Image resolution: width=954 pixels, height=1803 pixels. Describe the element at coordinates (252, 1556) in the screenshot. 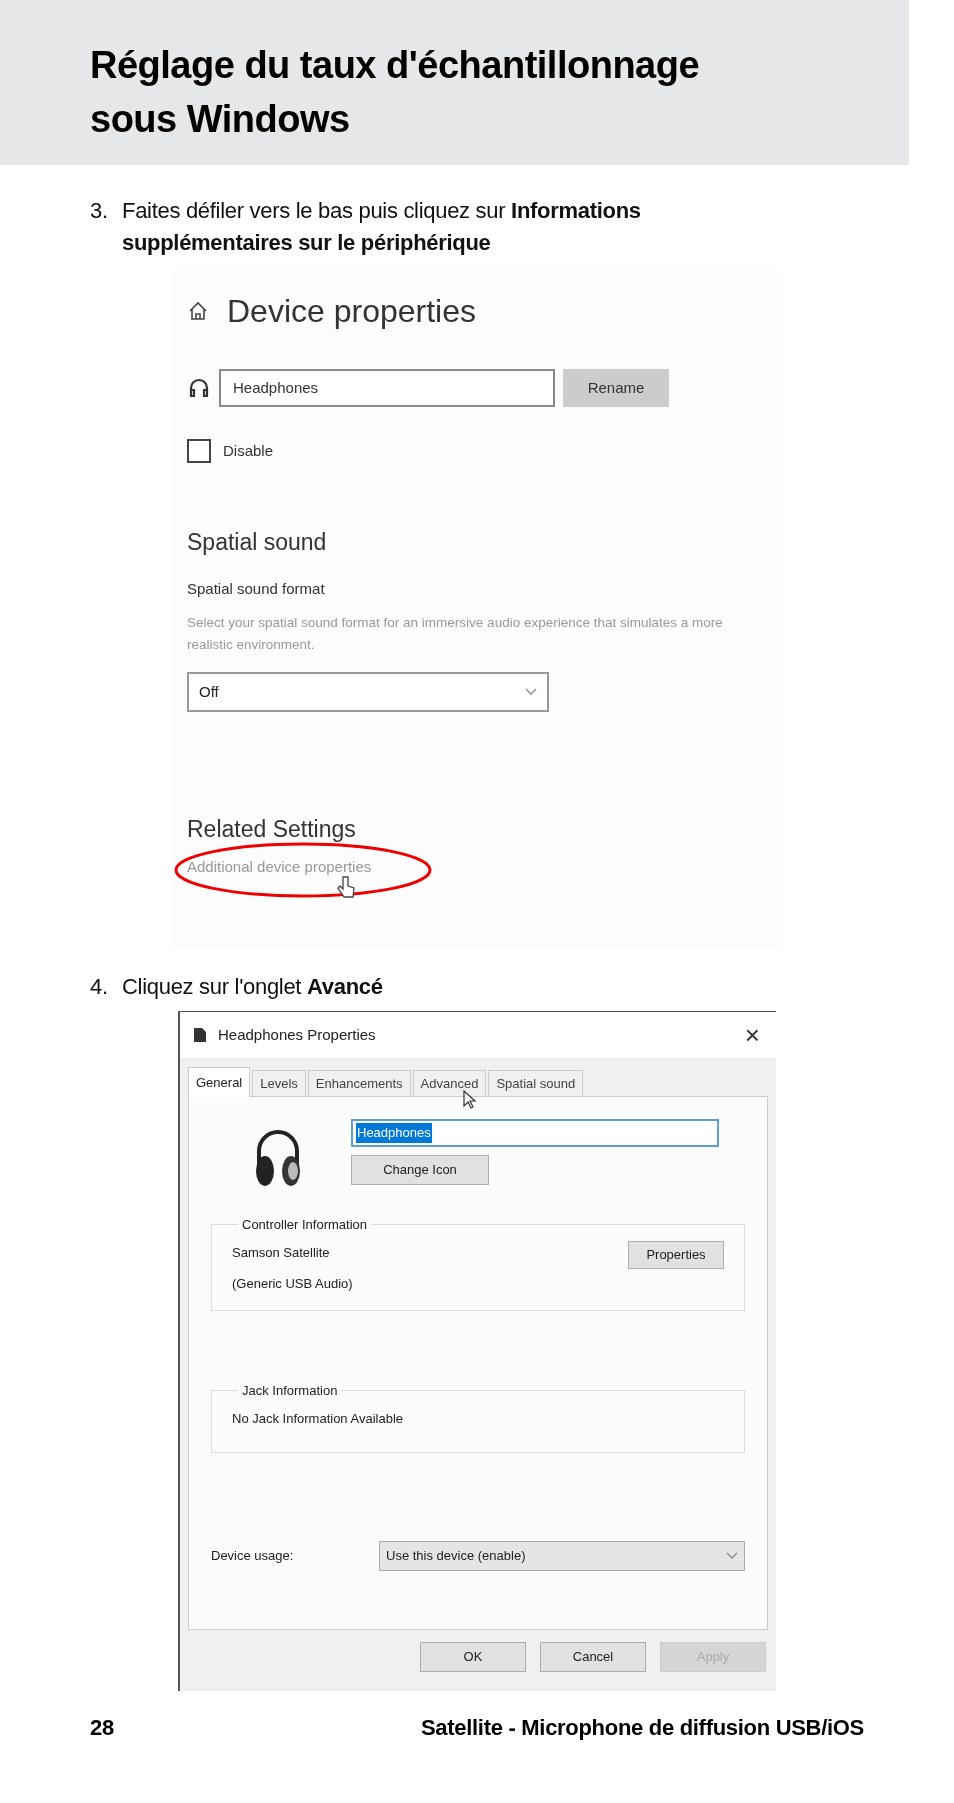

I see `field-label: Device usage:` at that location.